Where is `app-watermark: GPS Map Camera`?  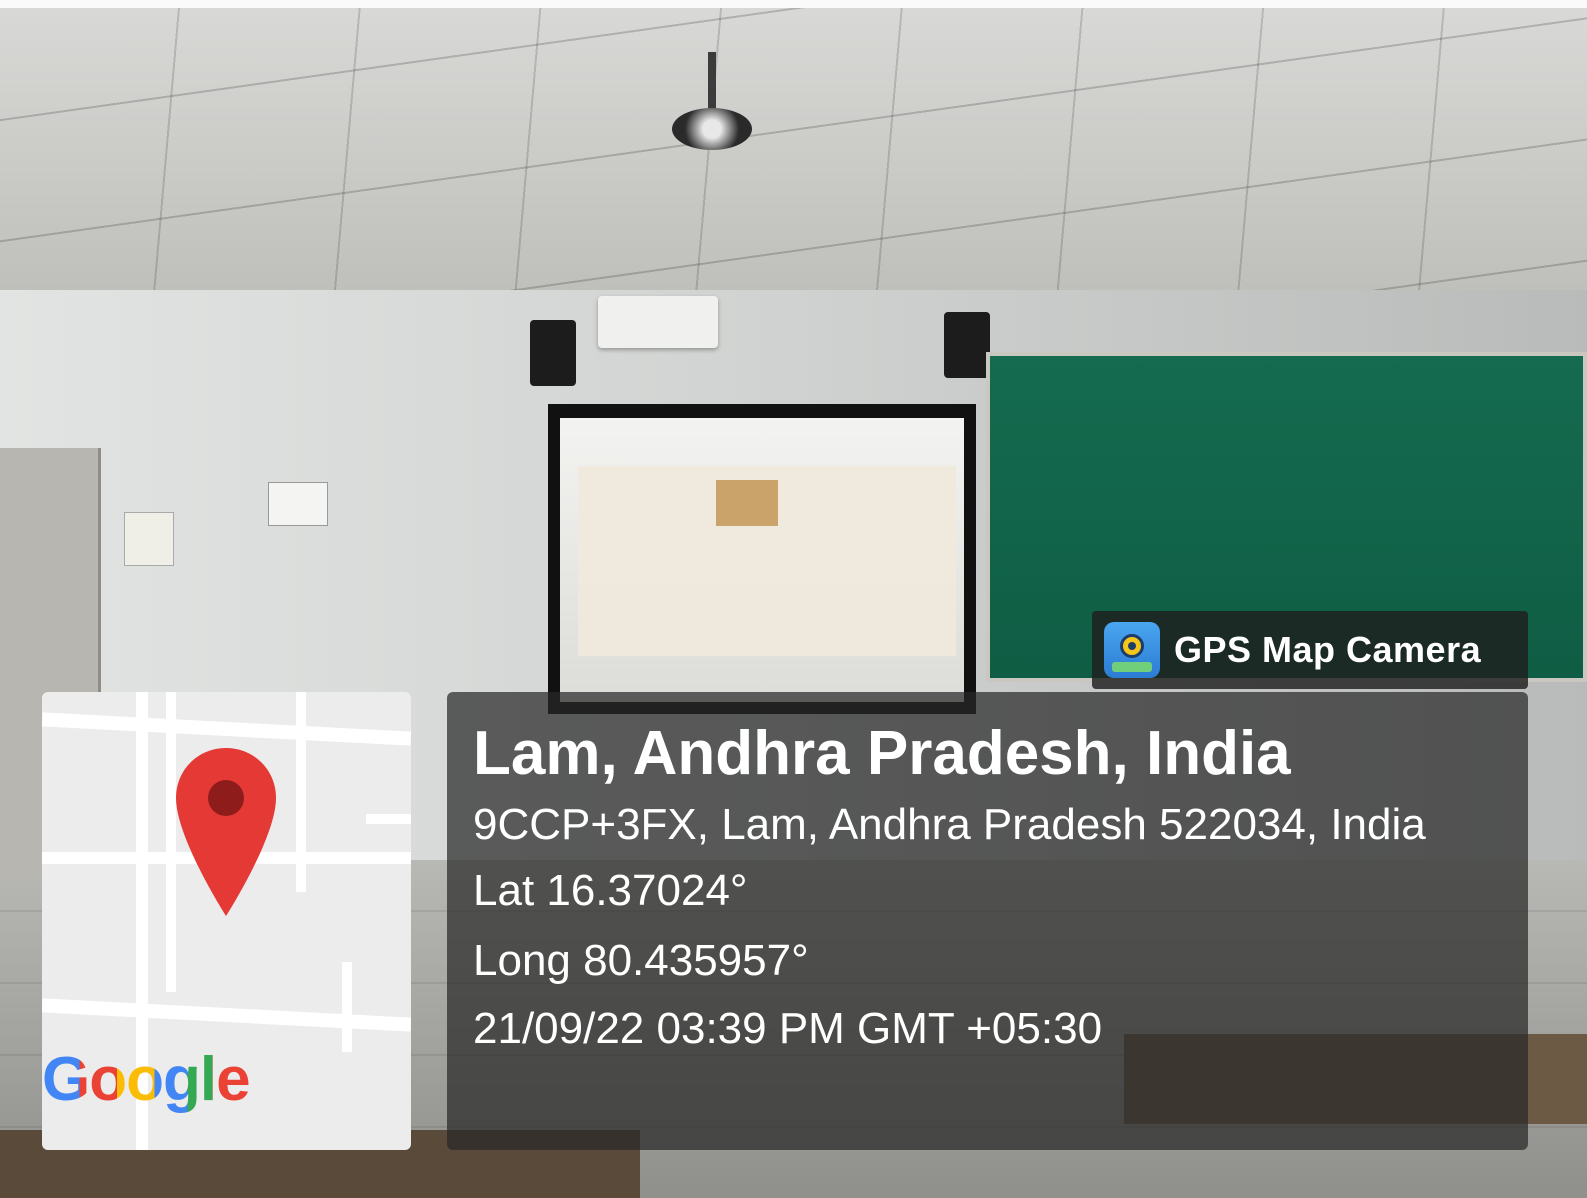 app-watermark: GPS Map Camera is located at coordinates (1310, 650).